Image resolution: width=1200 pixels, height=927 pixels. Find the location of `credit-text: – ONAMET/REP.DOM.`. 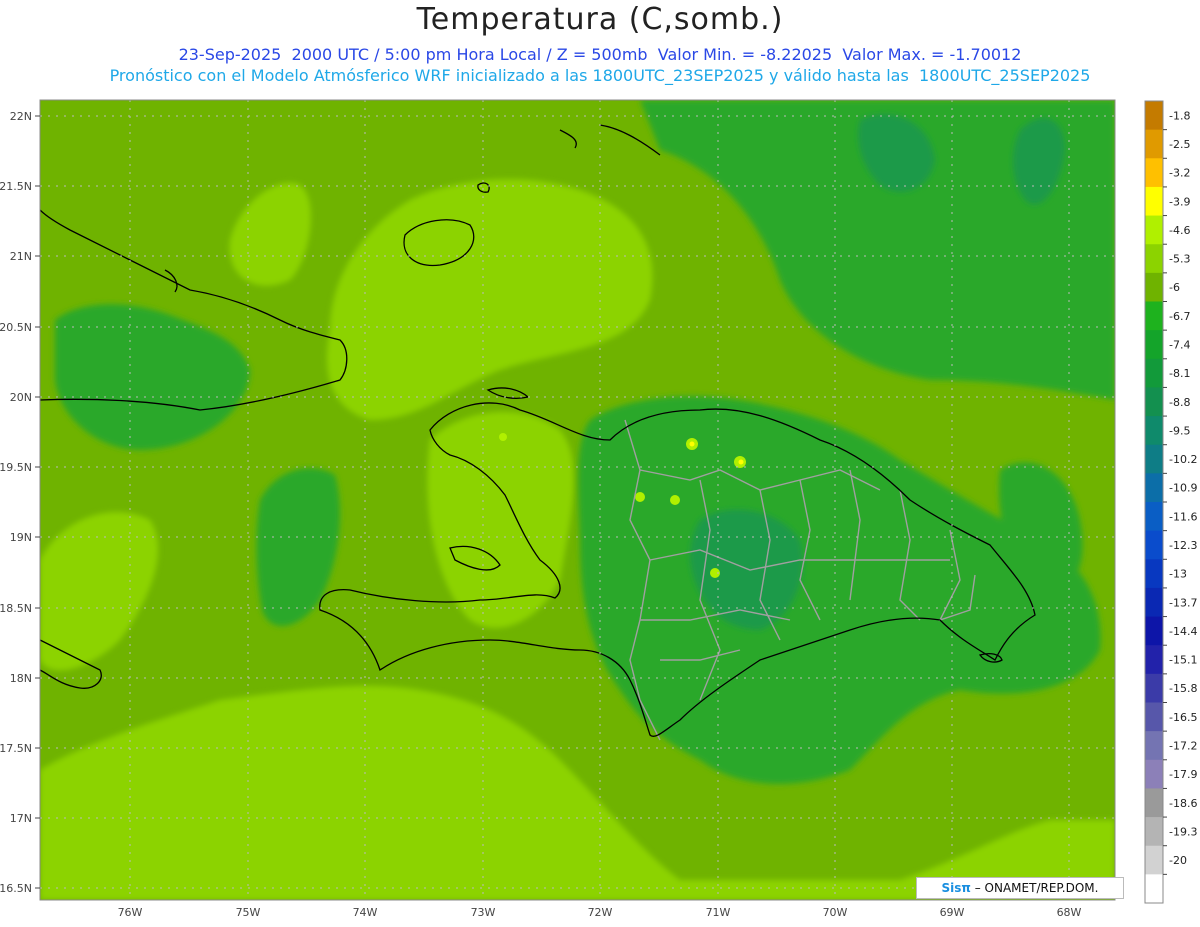

credit-text: – ONAMET/REP.DOM. is located at coordinates (1034, 888).